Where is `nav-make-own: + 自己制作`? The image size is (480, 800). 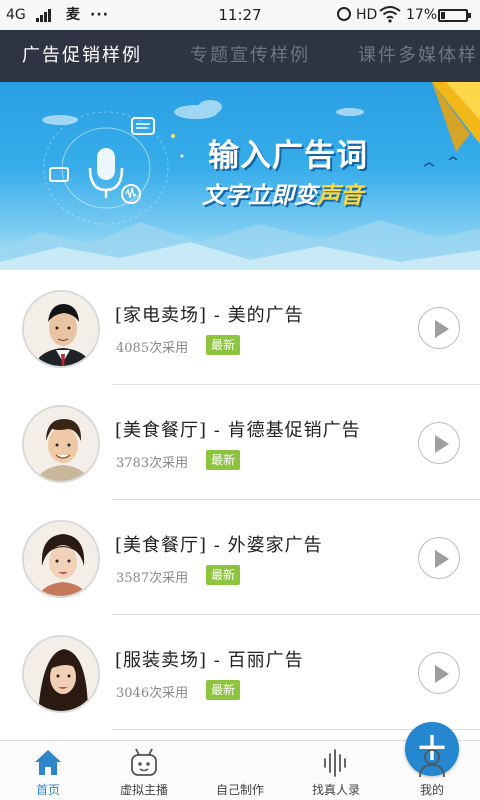 nav-make-own: + 自己制作 is located at coordinates (325, 761).